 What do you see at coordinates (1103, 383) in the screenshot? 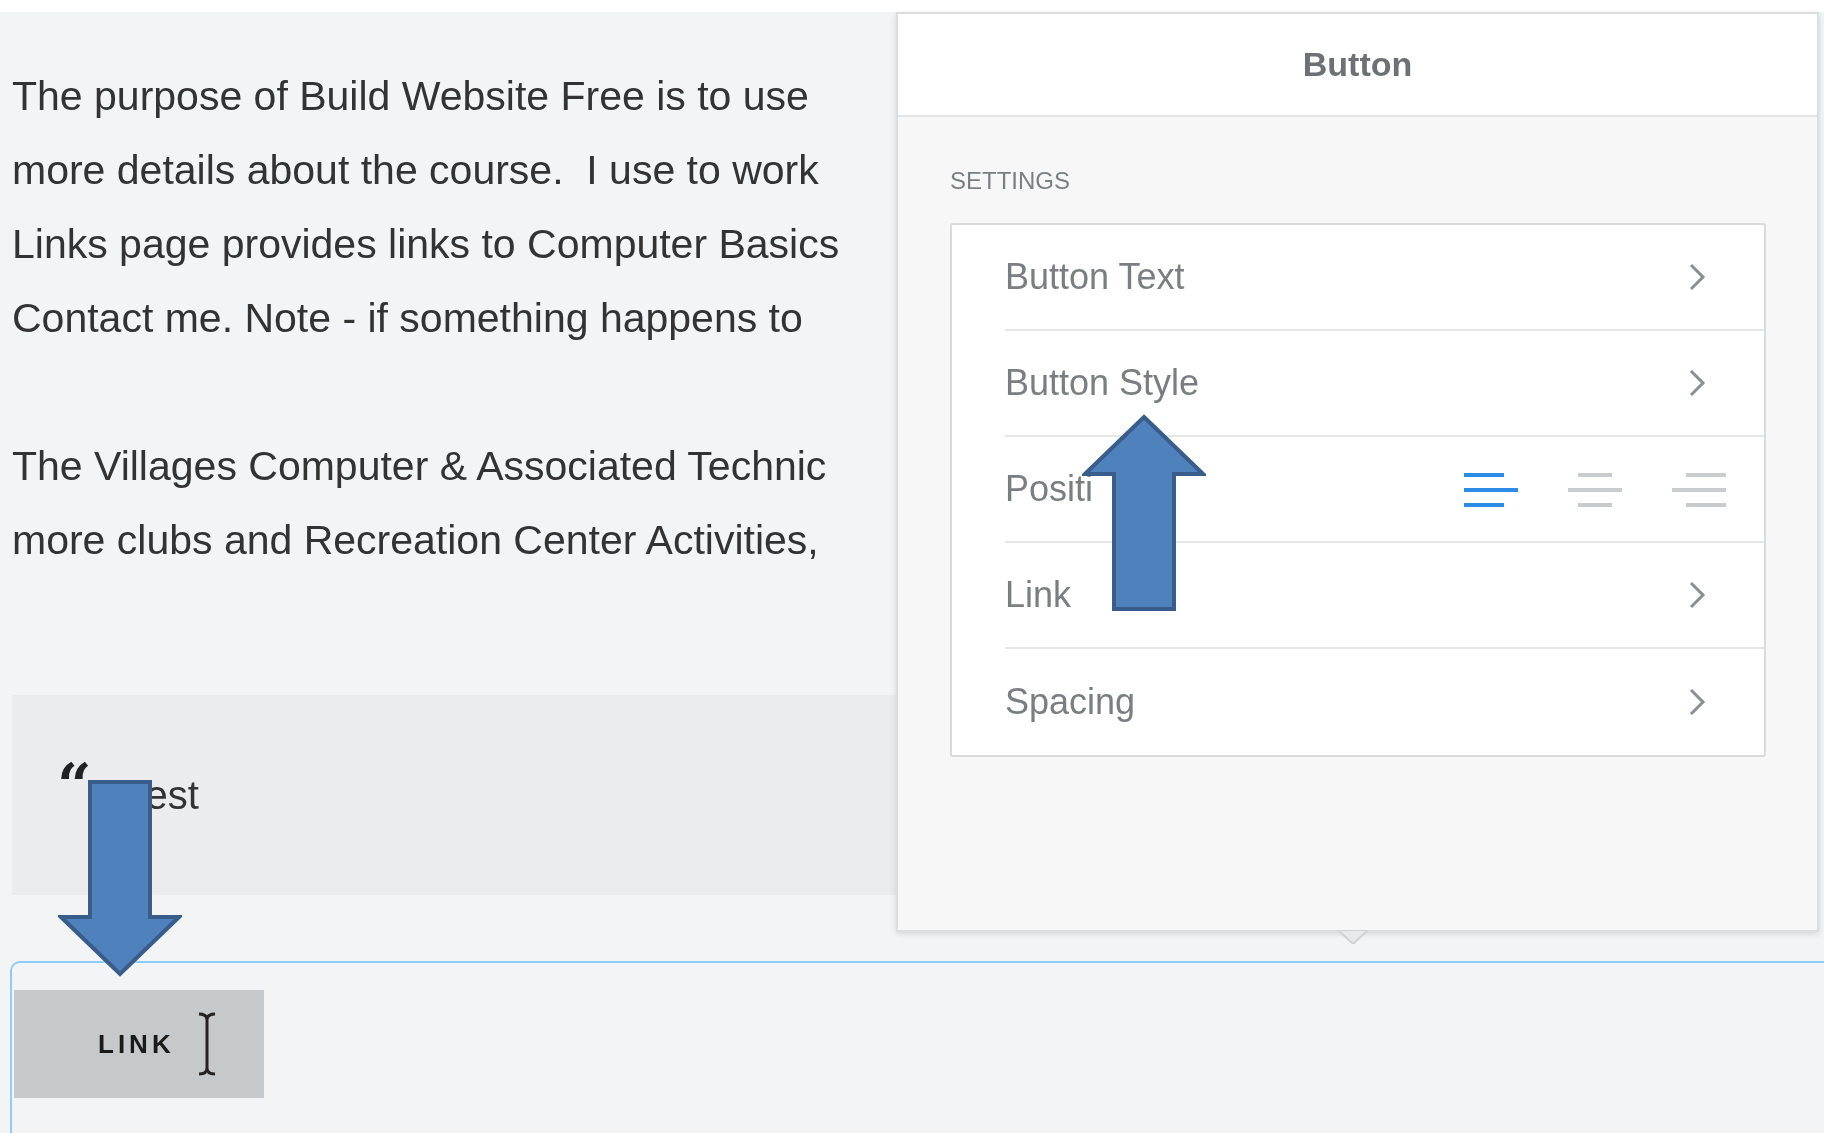
I see `setting-label: Button Style` at bounding box center [1103, 383].